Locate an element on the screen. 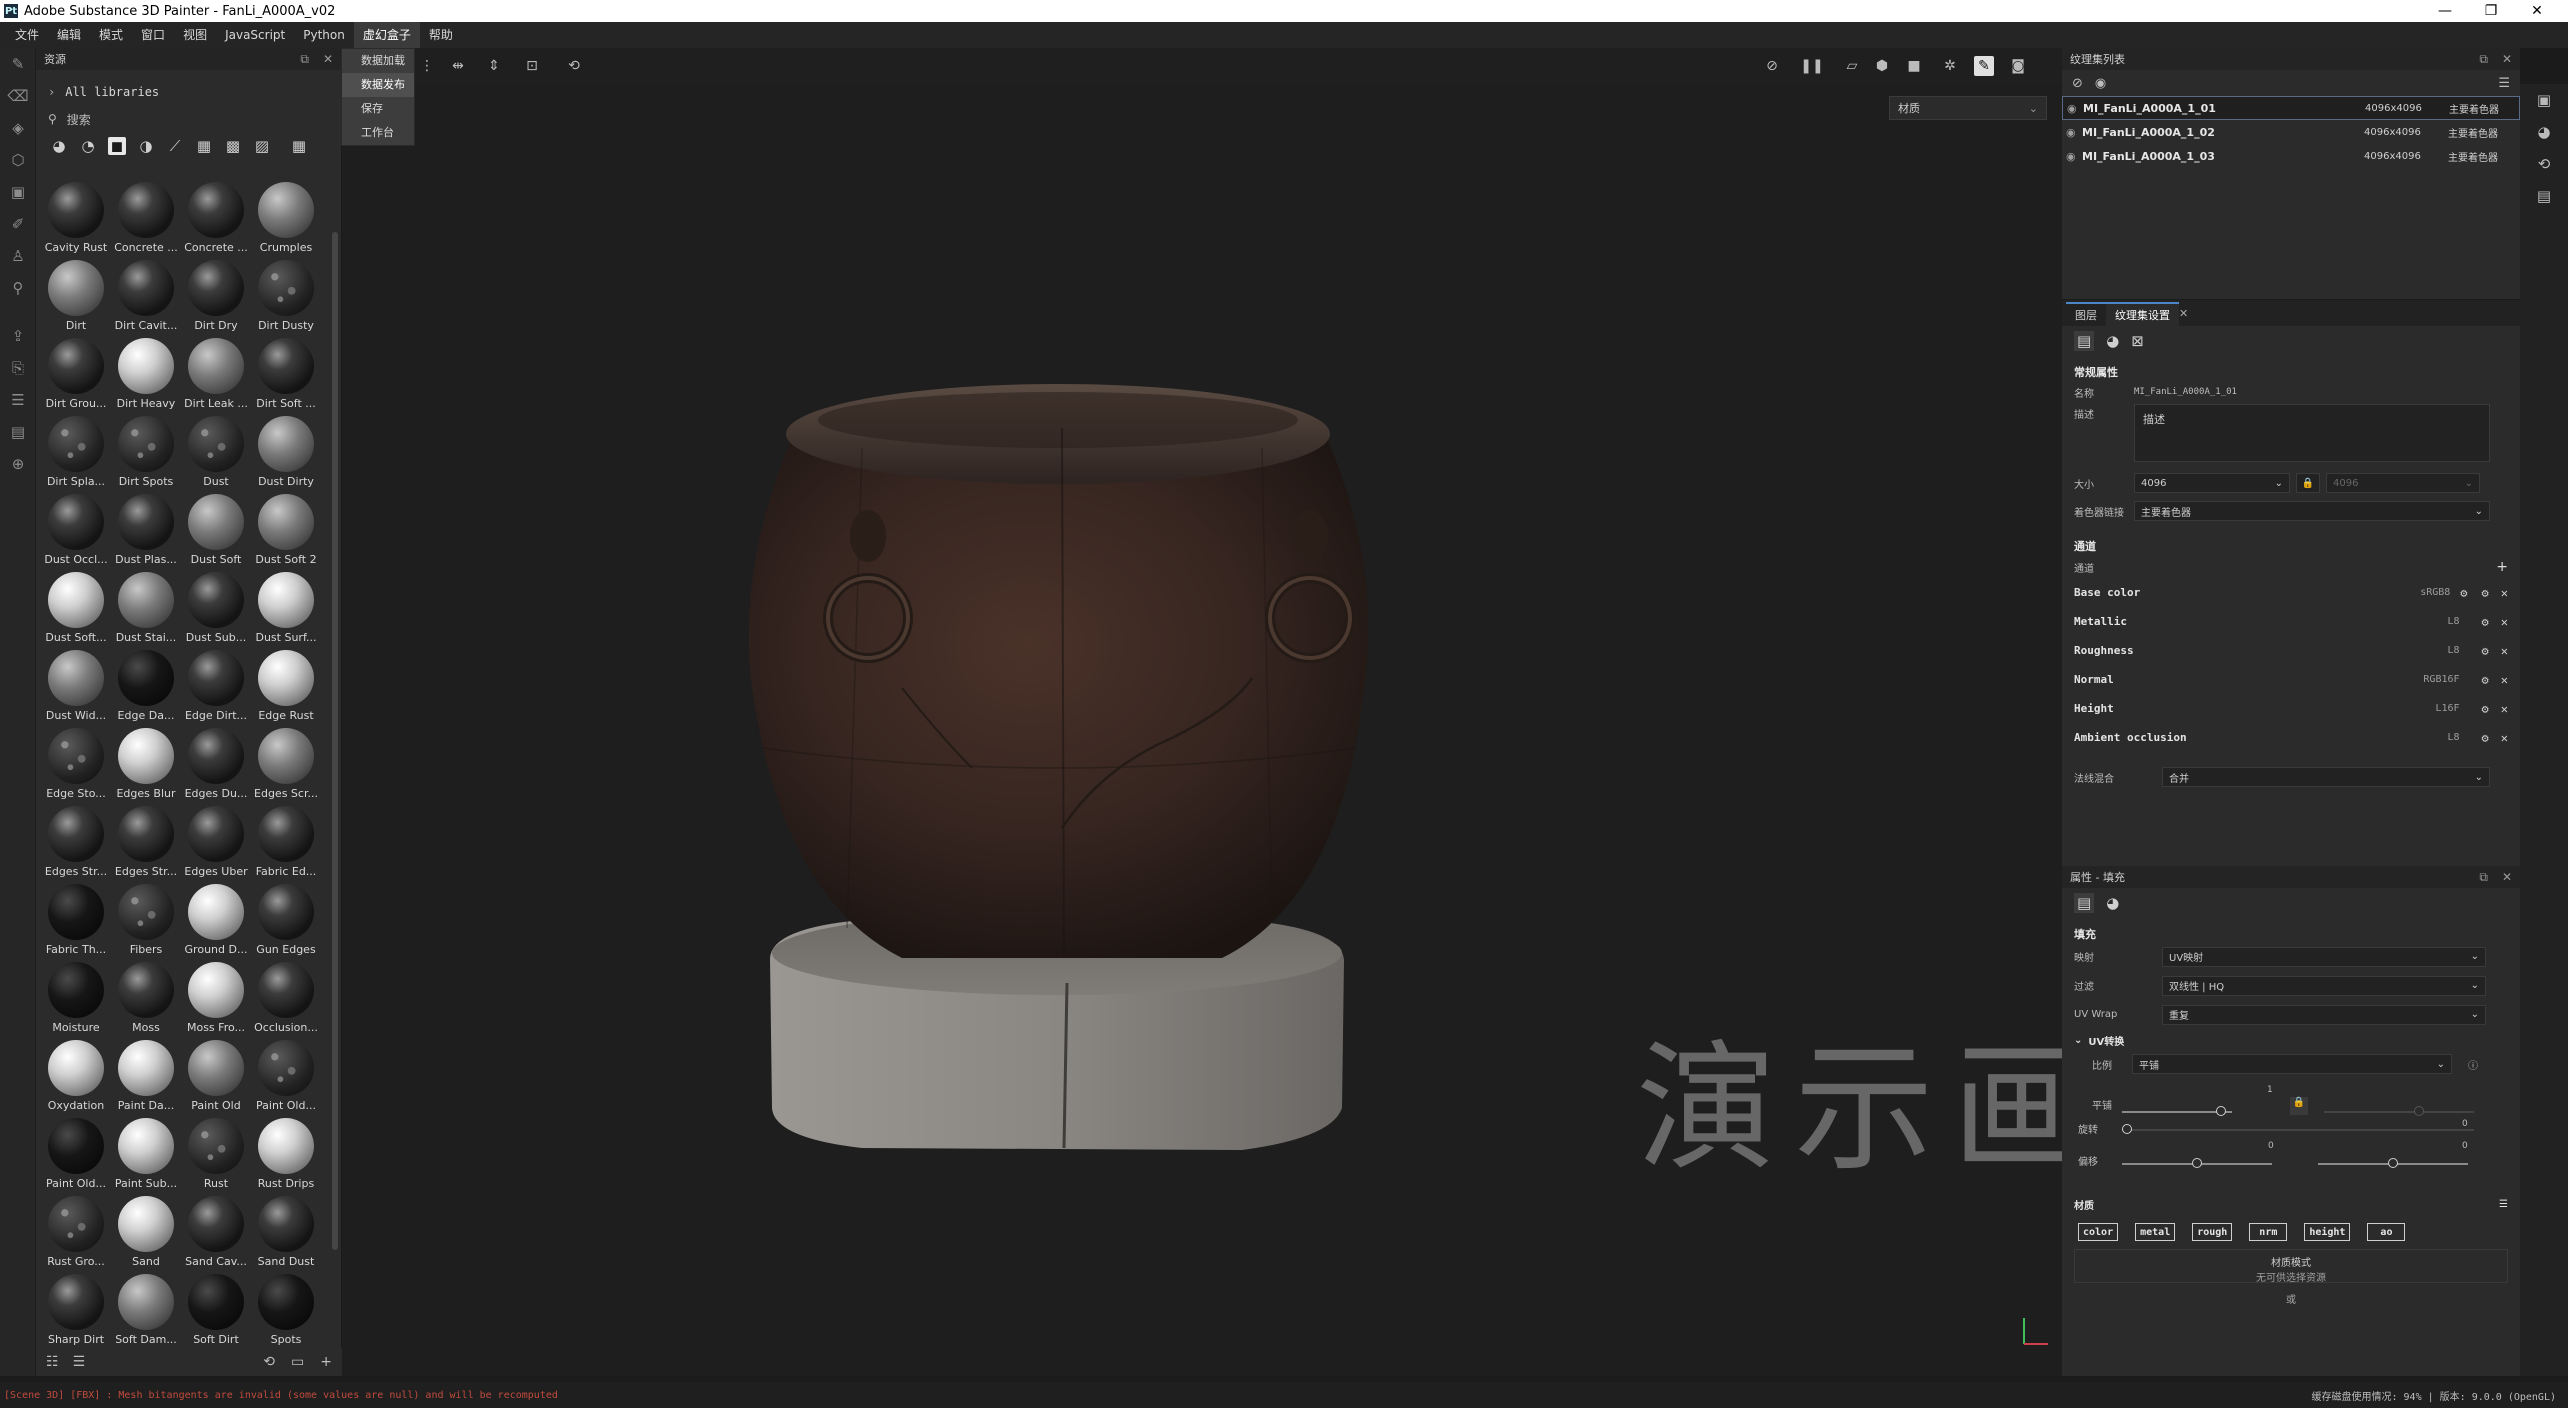 This screenshot has width=2568, height=1408. minimize-button: — is located at coordinates (2445, 11).